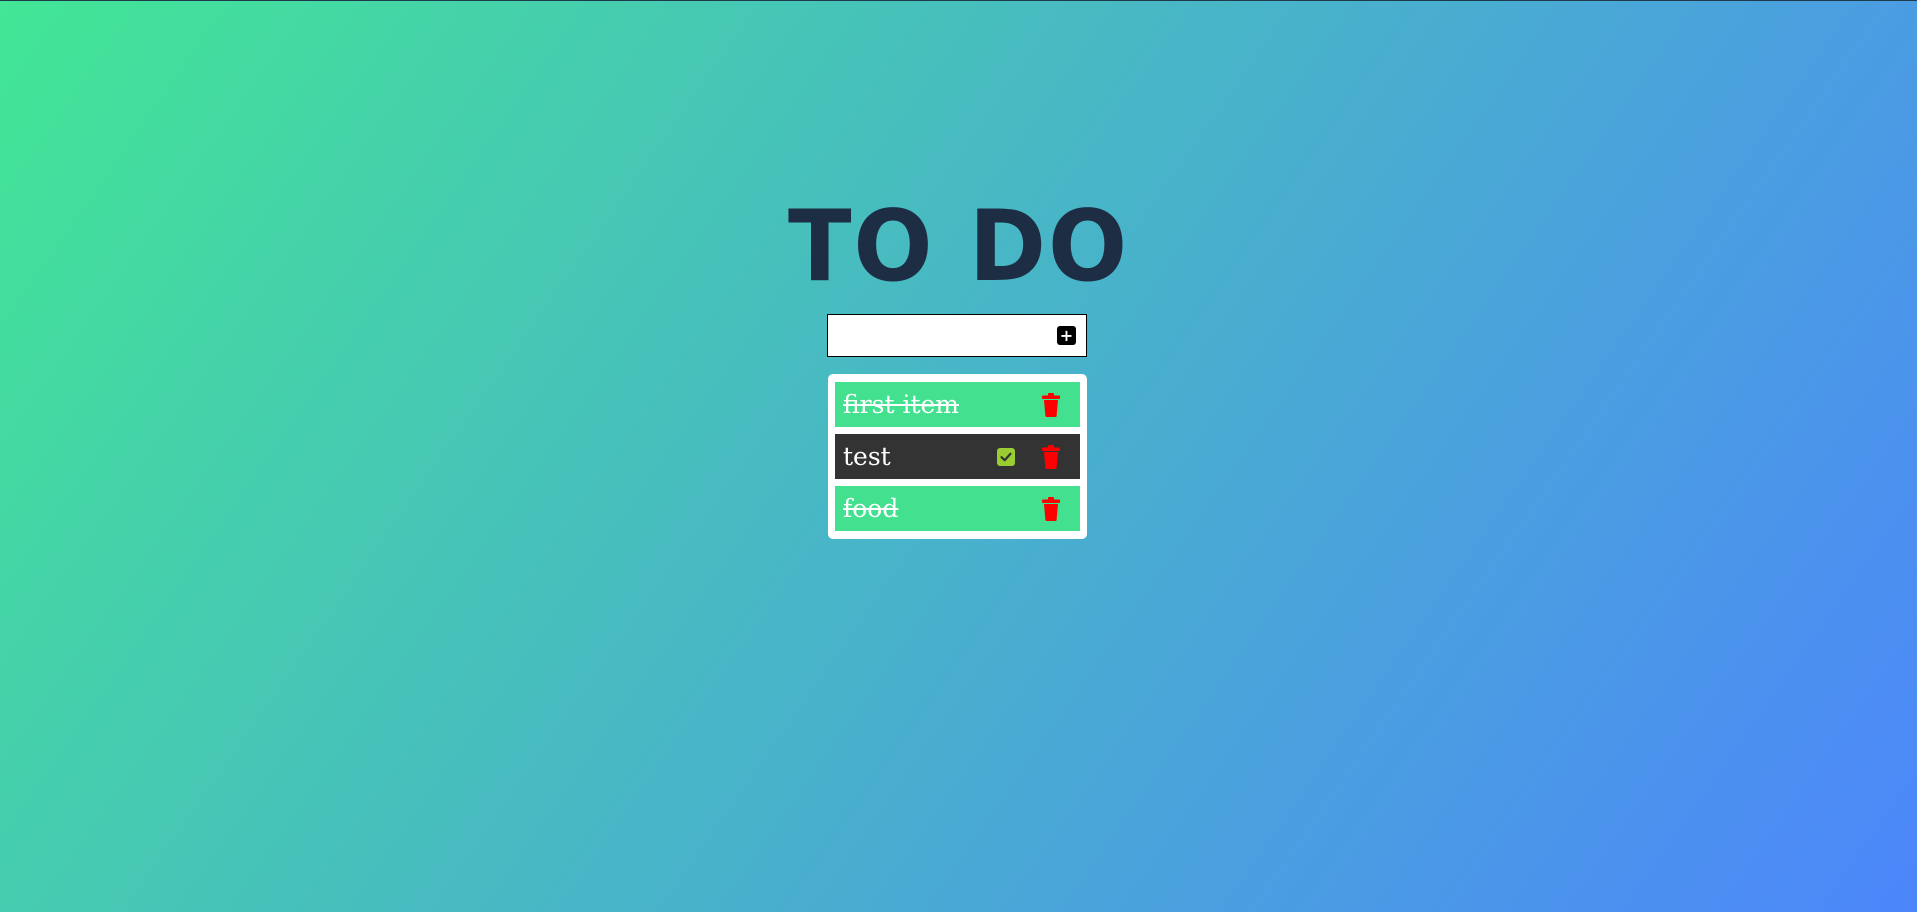 This screenshot has width=1917, height=912. Describe the element at coordinates (957, 508) in the screenshot. I see `todo-item: food` at that location.